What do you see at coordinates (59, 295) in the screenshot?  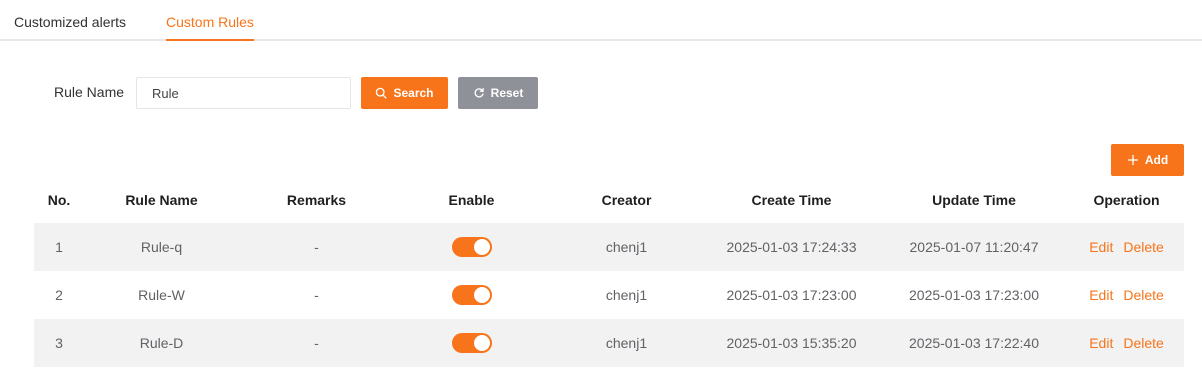 I see `row-no: 2` at bounding box center [59, 295].